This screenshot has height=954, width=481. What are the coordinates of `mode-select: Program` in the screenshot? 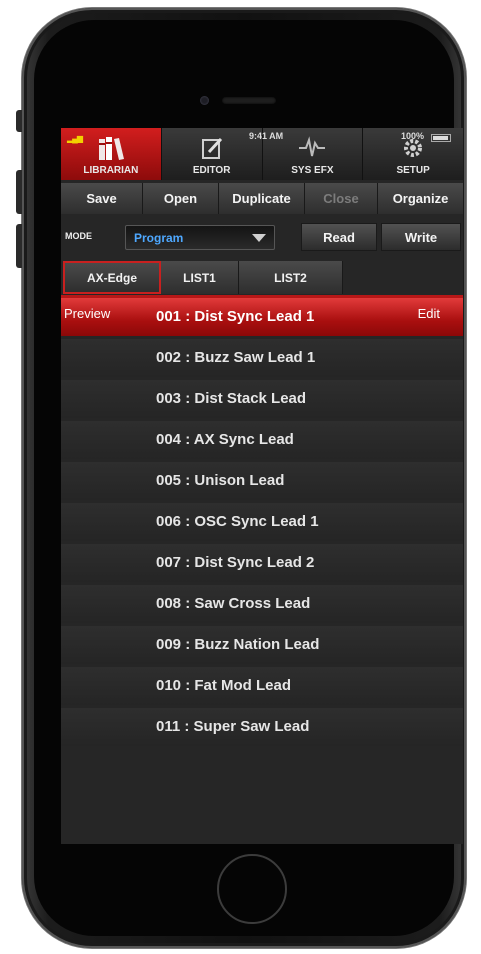 It's located at (200, 237).